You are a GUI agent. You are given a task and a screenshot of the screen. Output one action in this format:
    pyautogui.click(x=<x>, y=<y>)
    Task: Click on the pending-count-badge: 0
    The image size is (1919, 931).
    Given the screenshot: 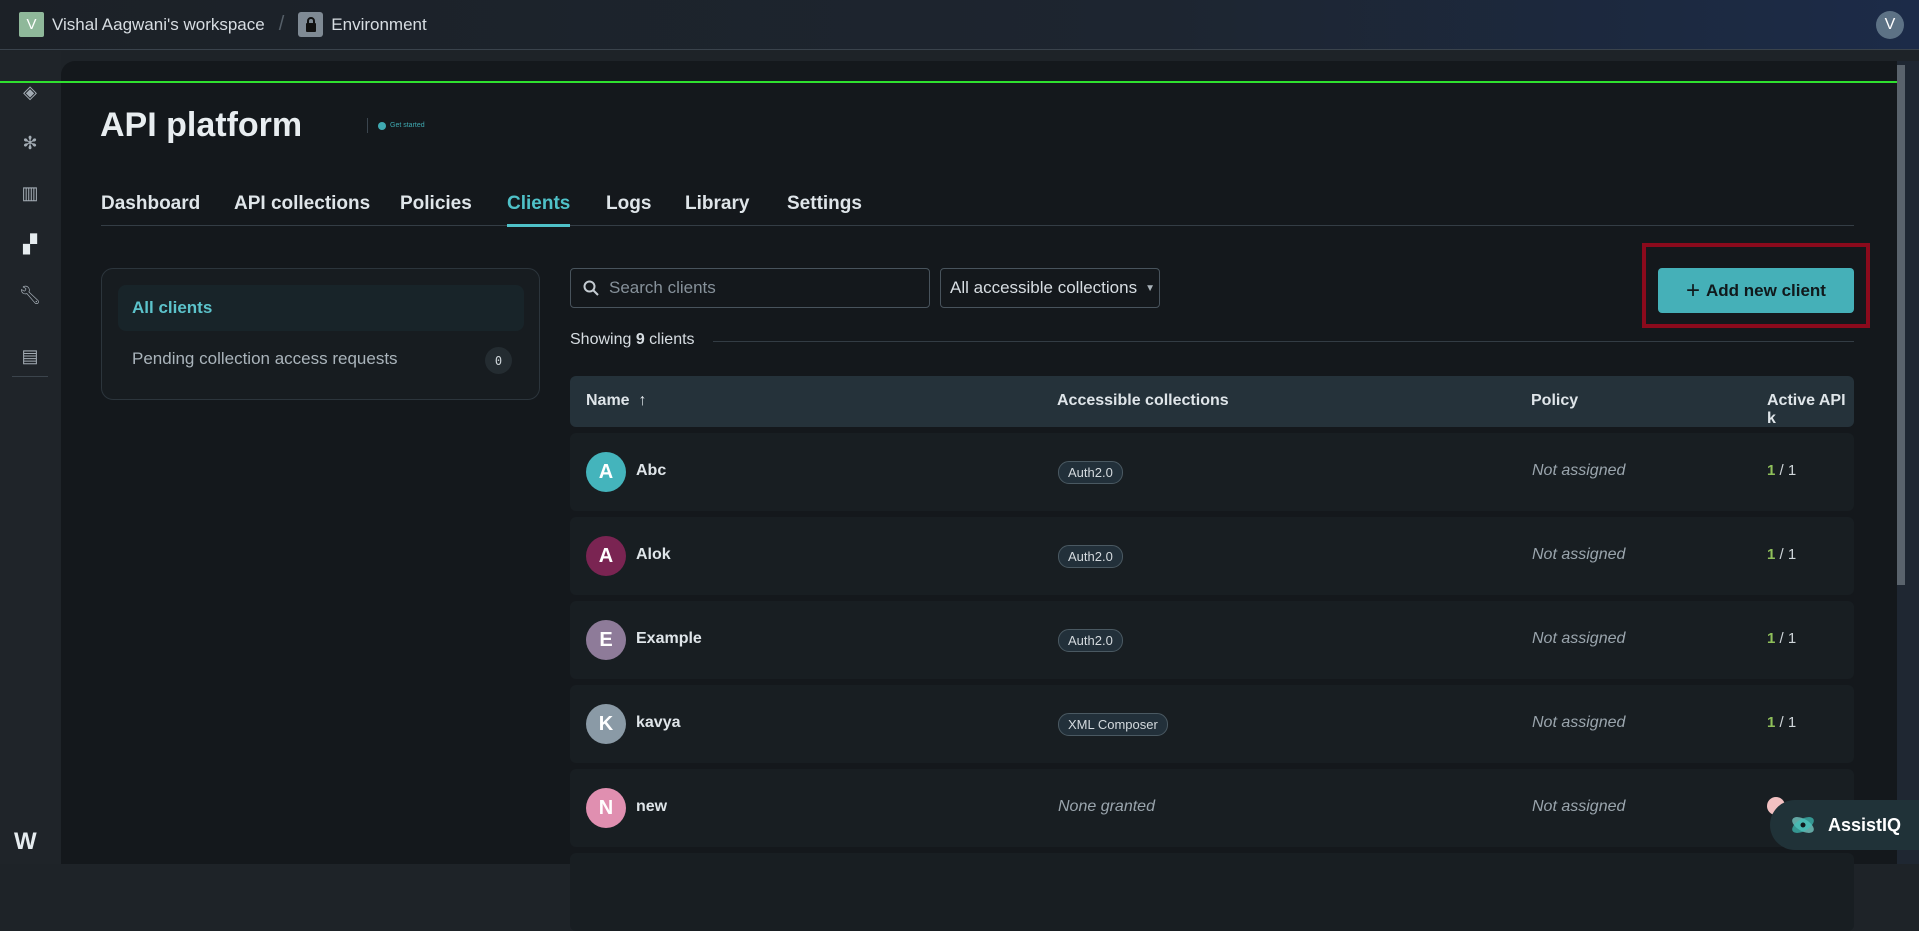 What is the action you would take?
    pyautogui.click(x=498, y=360)
    